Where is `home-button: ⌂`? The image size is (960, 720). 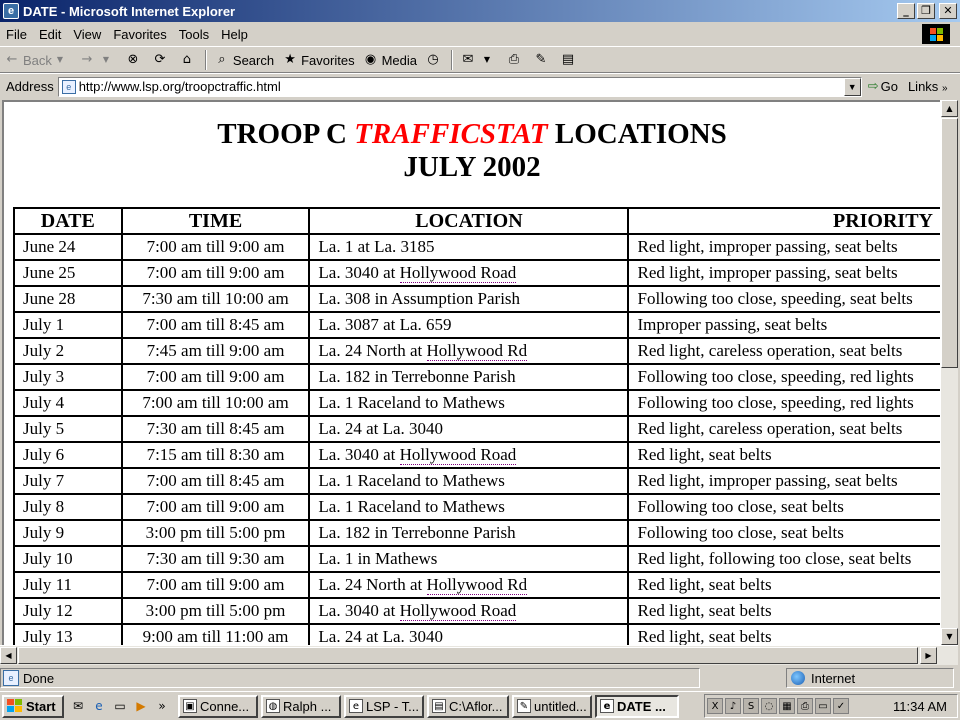
home-button: ⌂ is located at coordinates (188, 60).